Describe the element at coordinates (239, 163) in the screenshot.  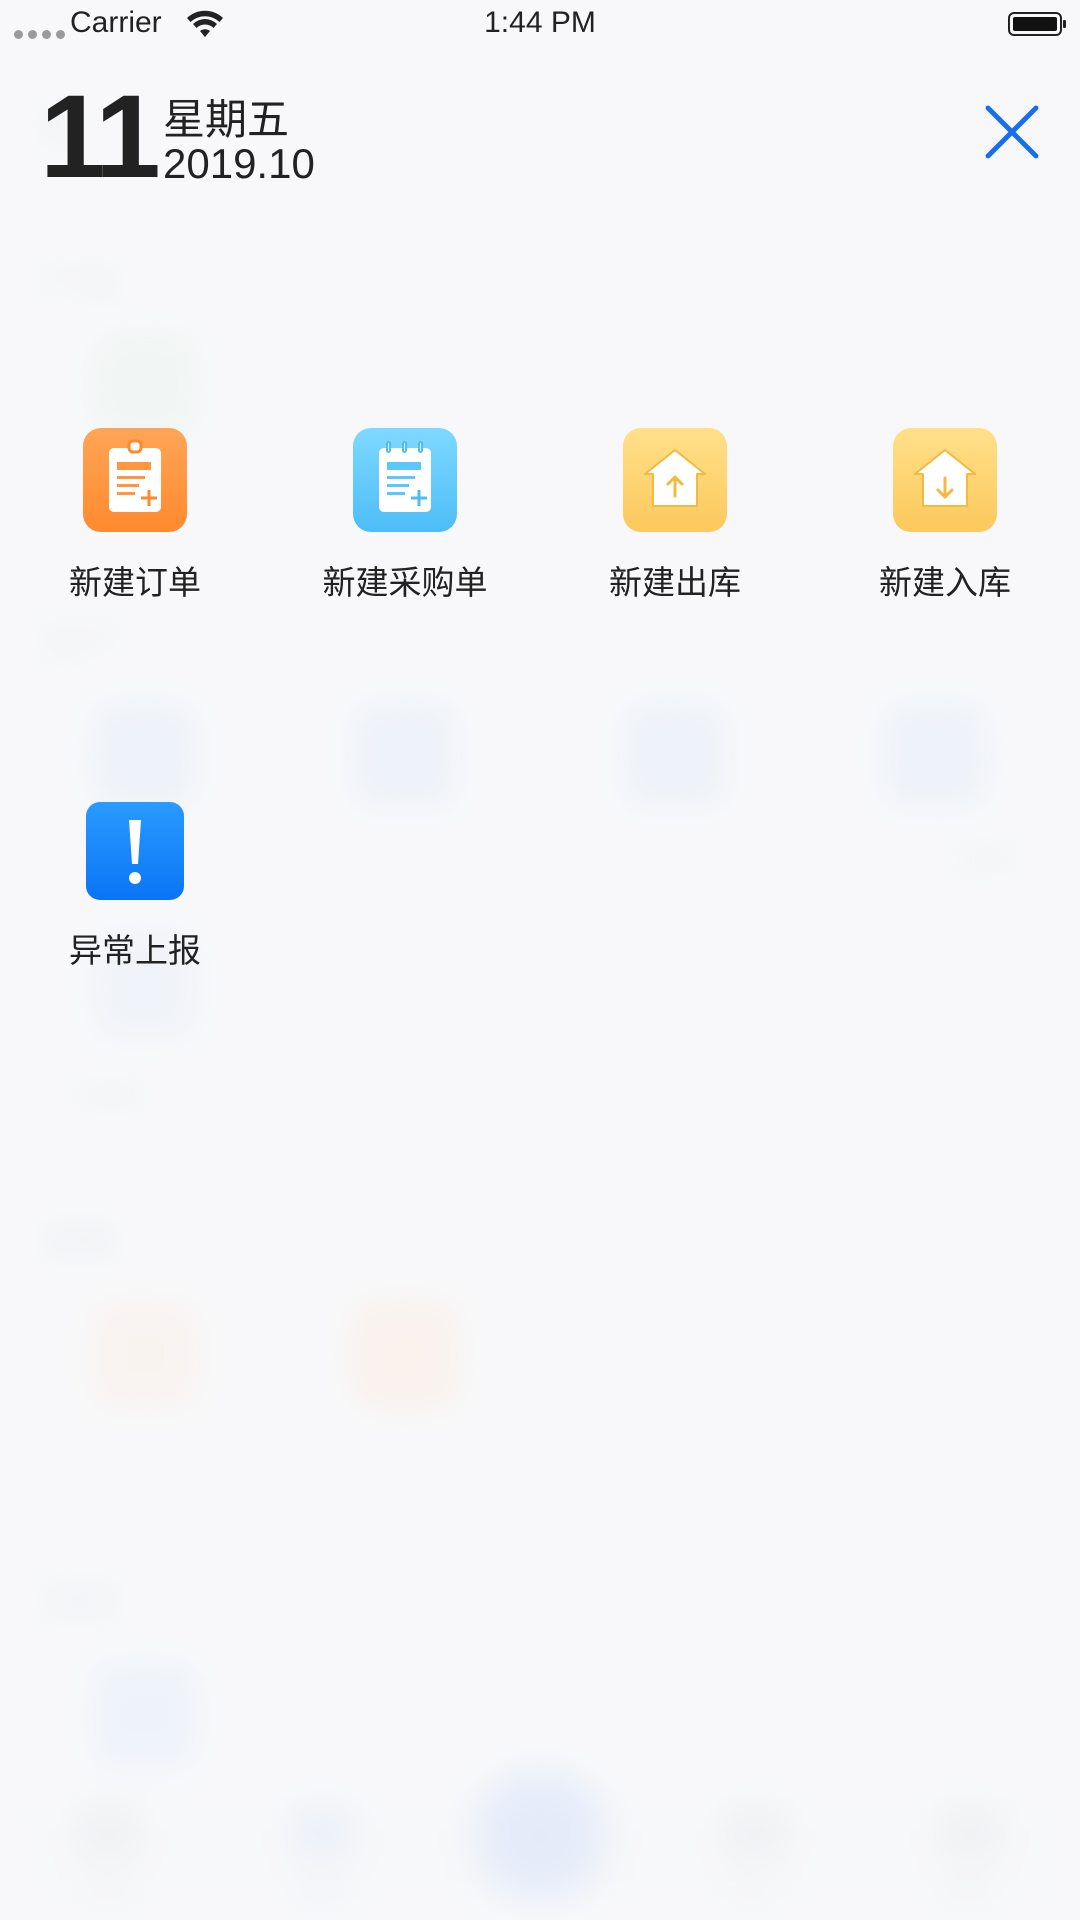
I see `date-year-month: 2019.10` at that location.